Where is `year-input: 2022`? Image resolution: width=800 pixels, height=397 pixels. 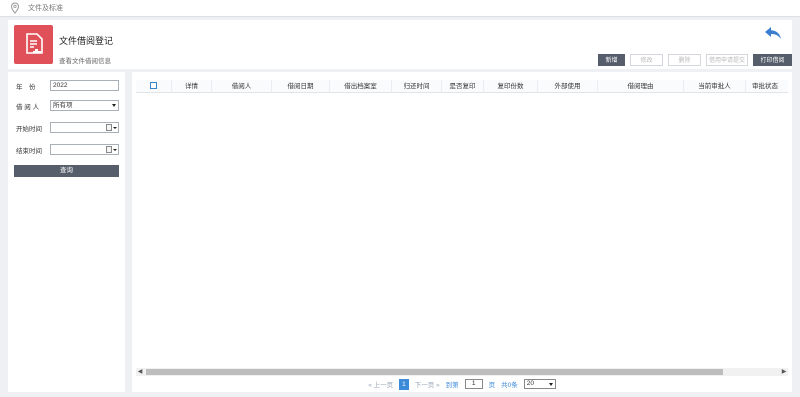 year-input: 2022 is located at coordinates (84, 85).